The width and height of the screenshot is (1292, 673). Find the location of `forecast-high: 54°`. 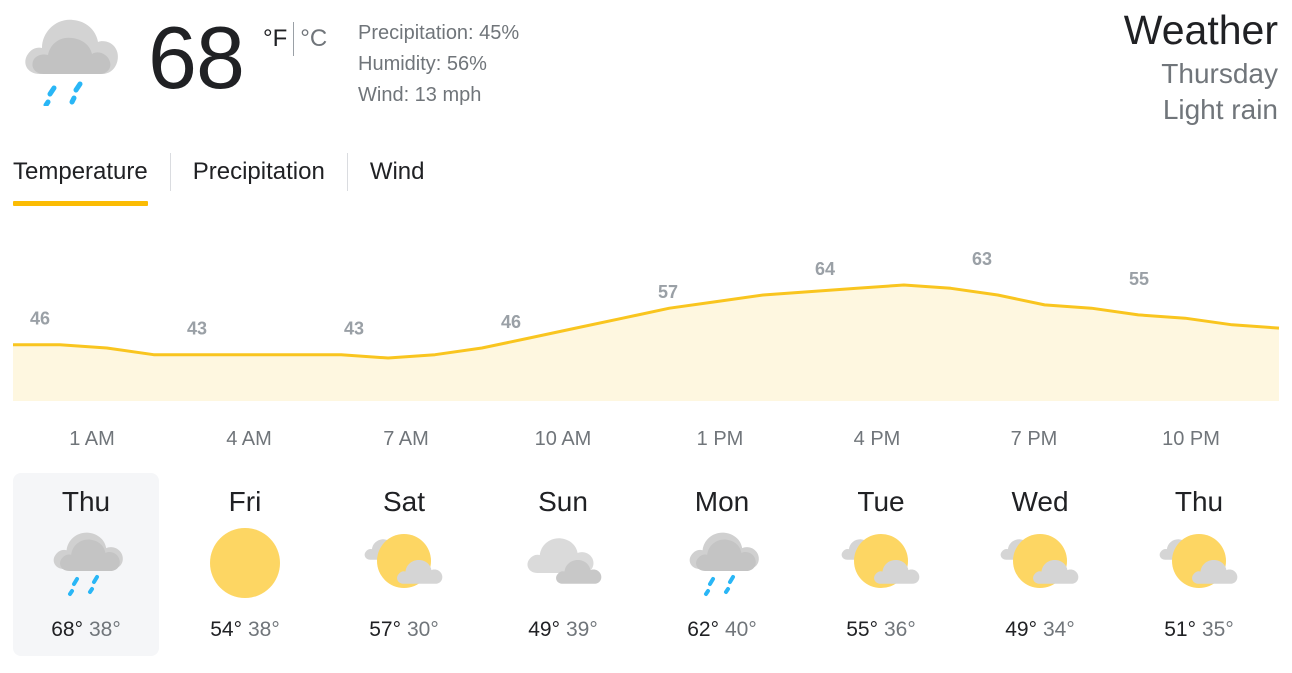

forecast-high: 54° is located at coordinates (226, 629).